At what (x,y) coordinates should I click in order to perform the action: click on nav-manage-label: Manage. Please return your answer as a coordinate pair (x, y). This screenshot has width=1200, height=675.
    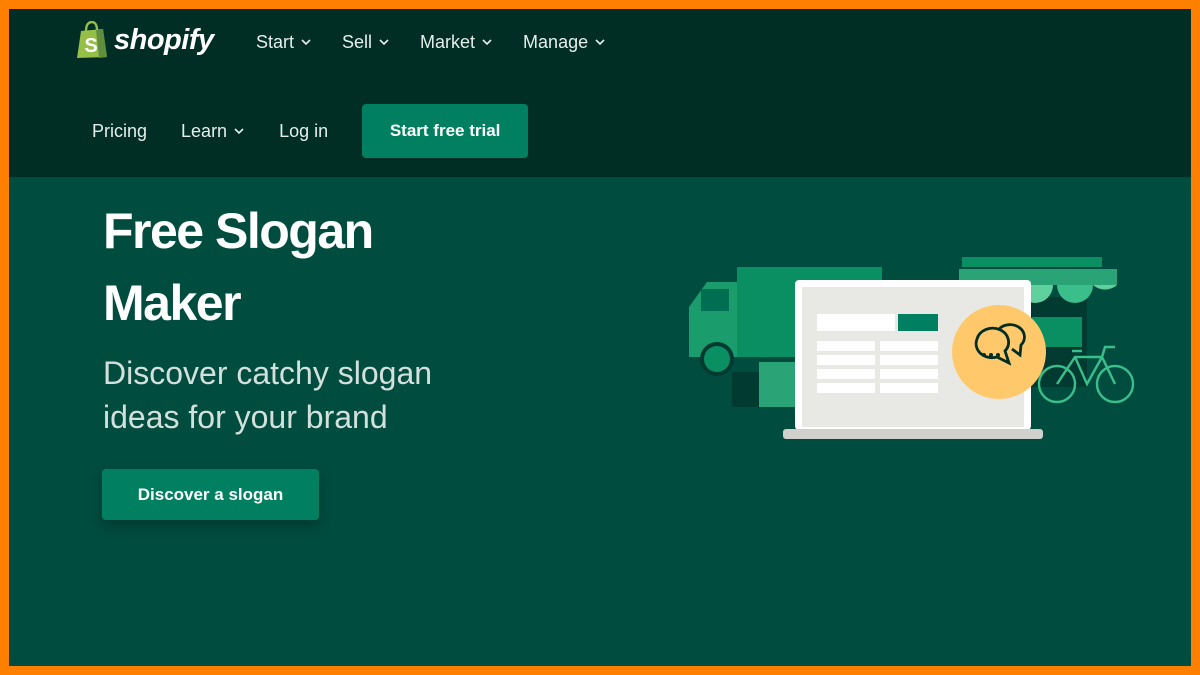
    Looking at the image, I should click on (556, 41).